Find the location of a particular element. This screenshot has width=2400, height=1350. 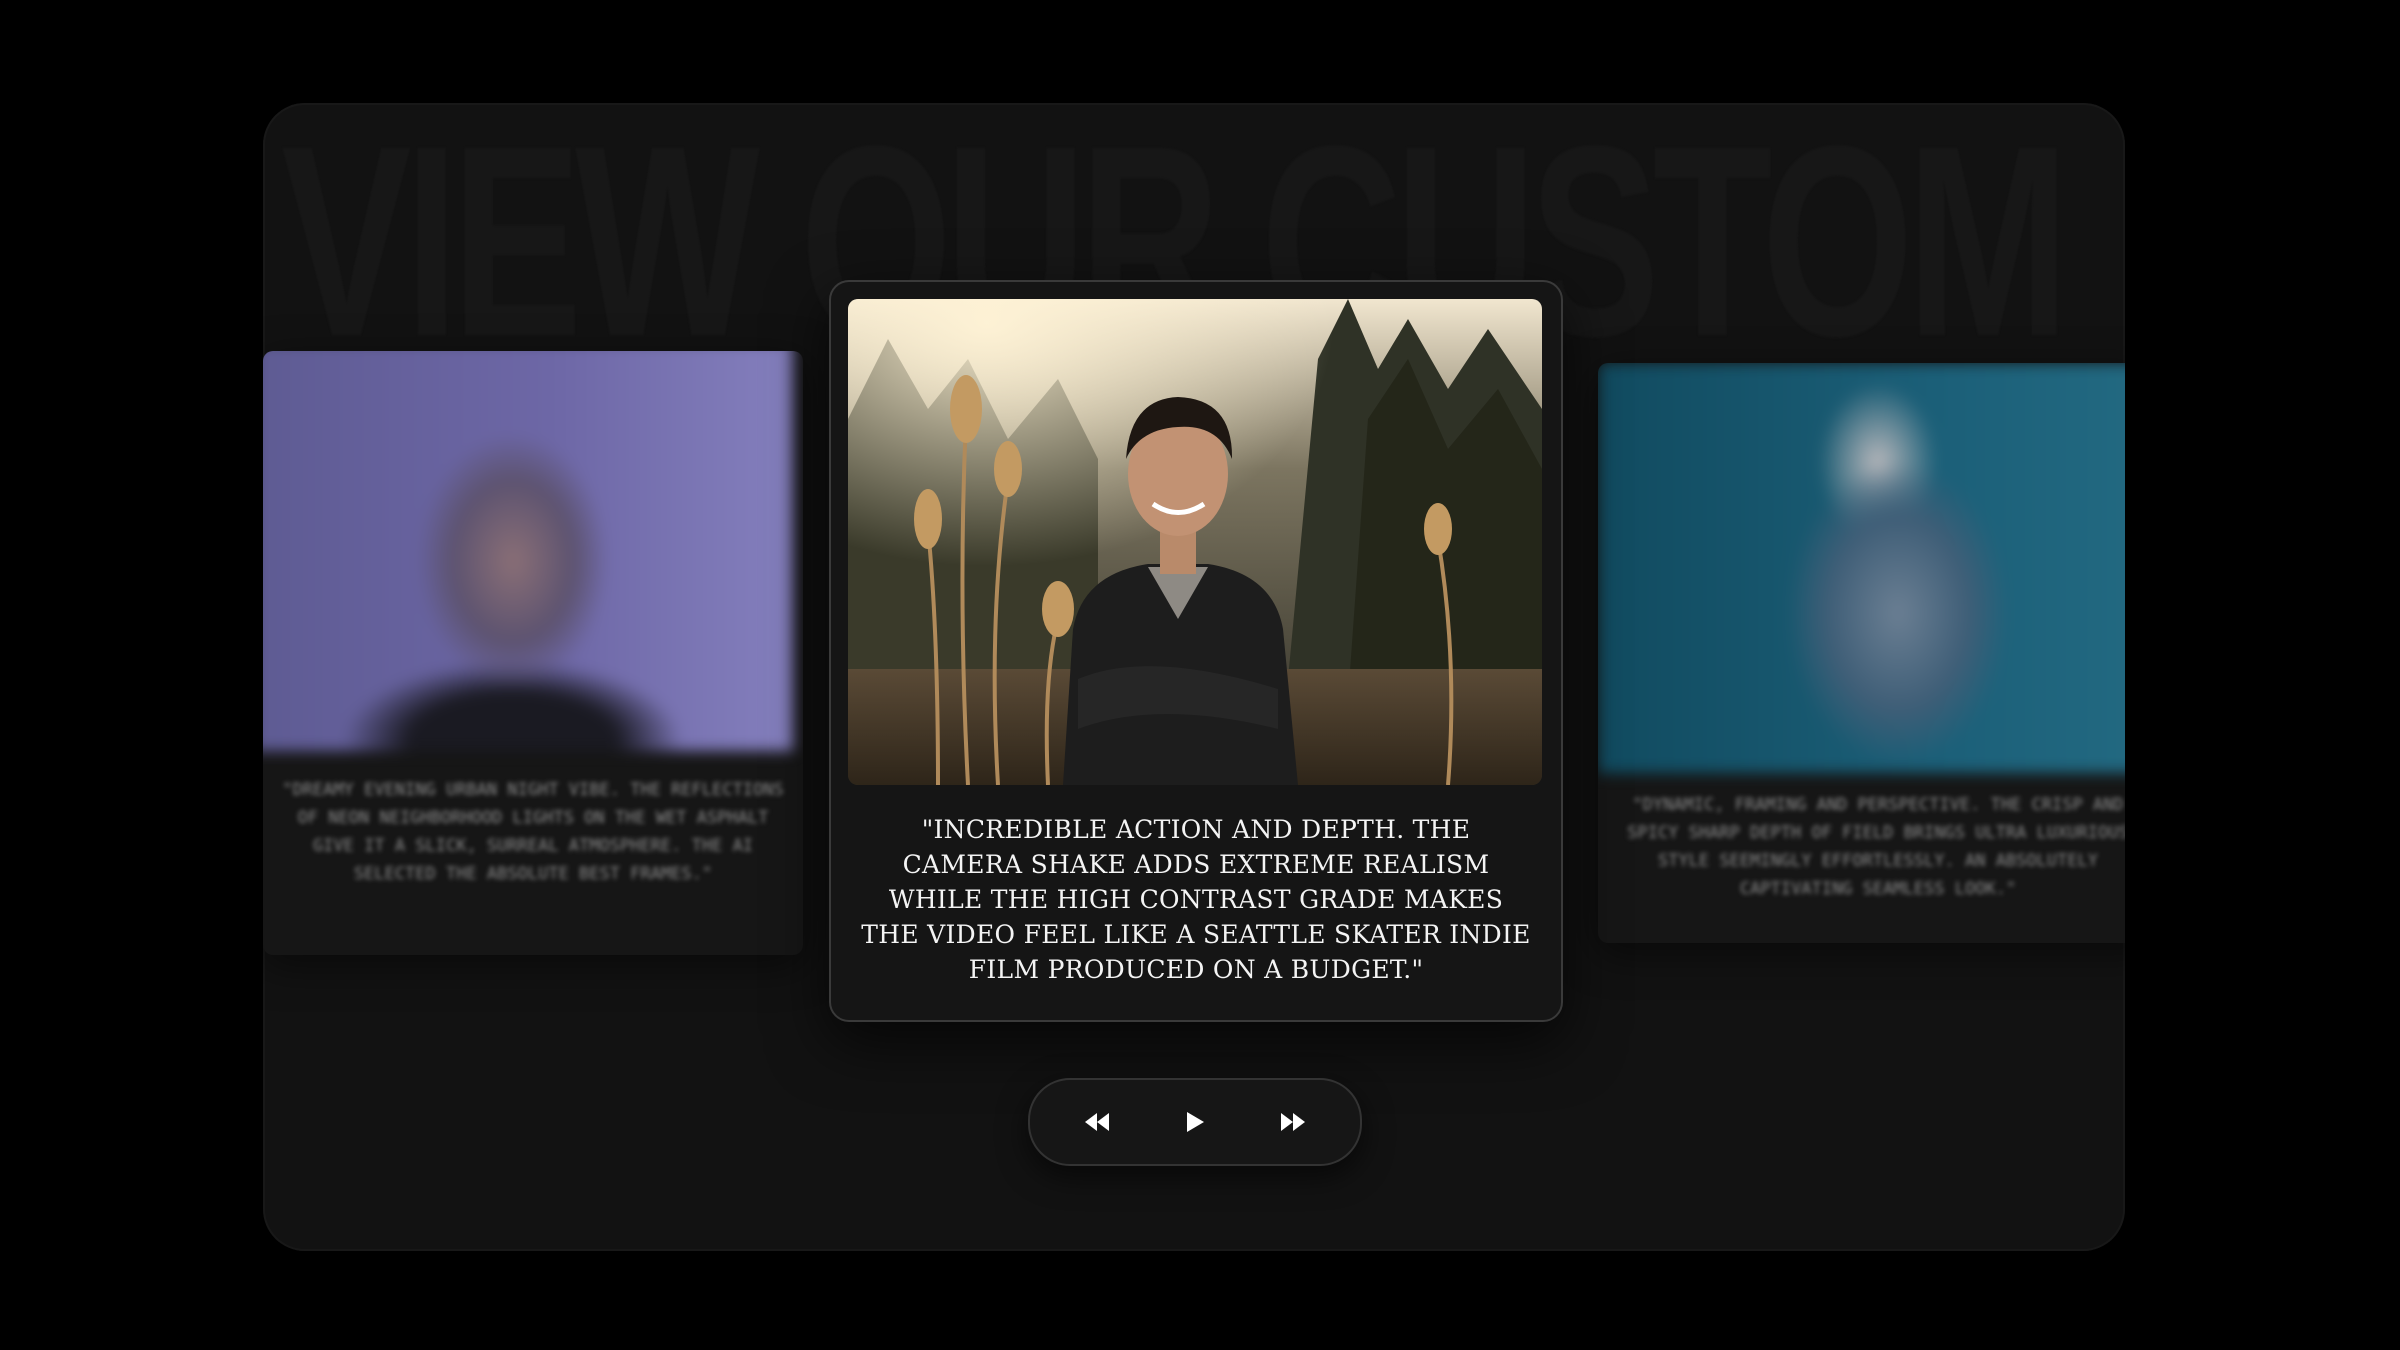

fast-forward-button is located at coordinates (1293, 1122).